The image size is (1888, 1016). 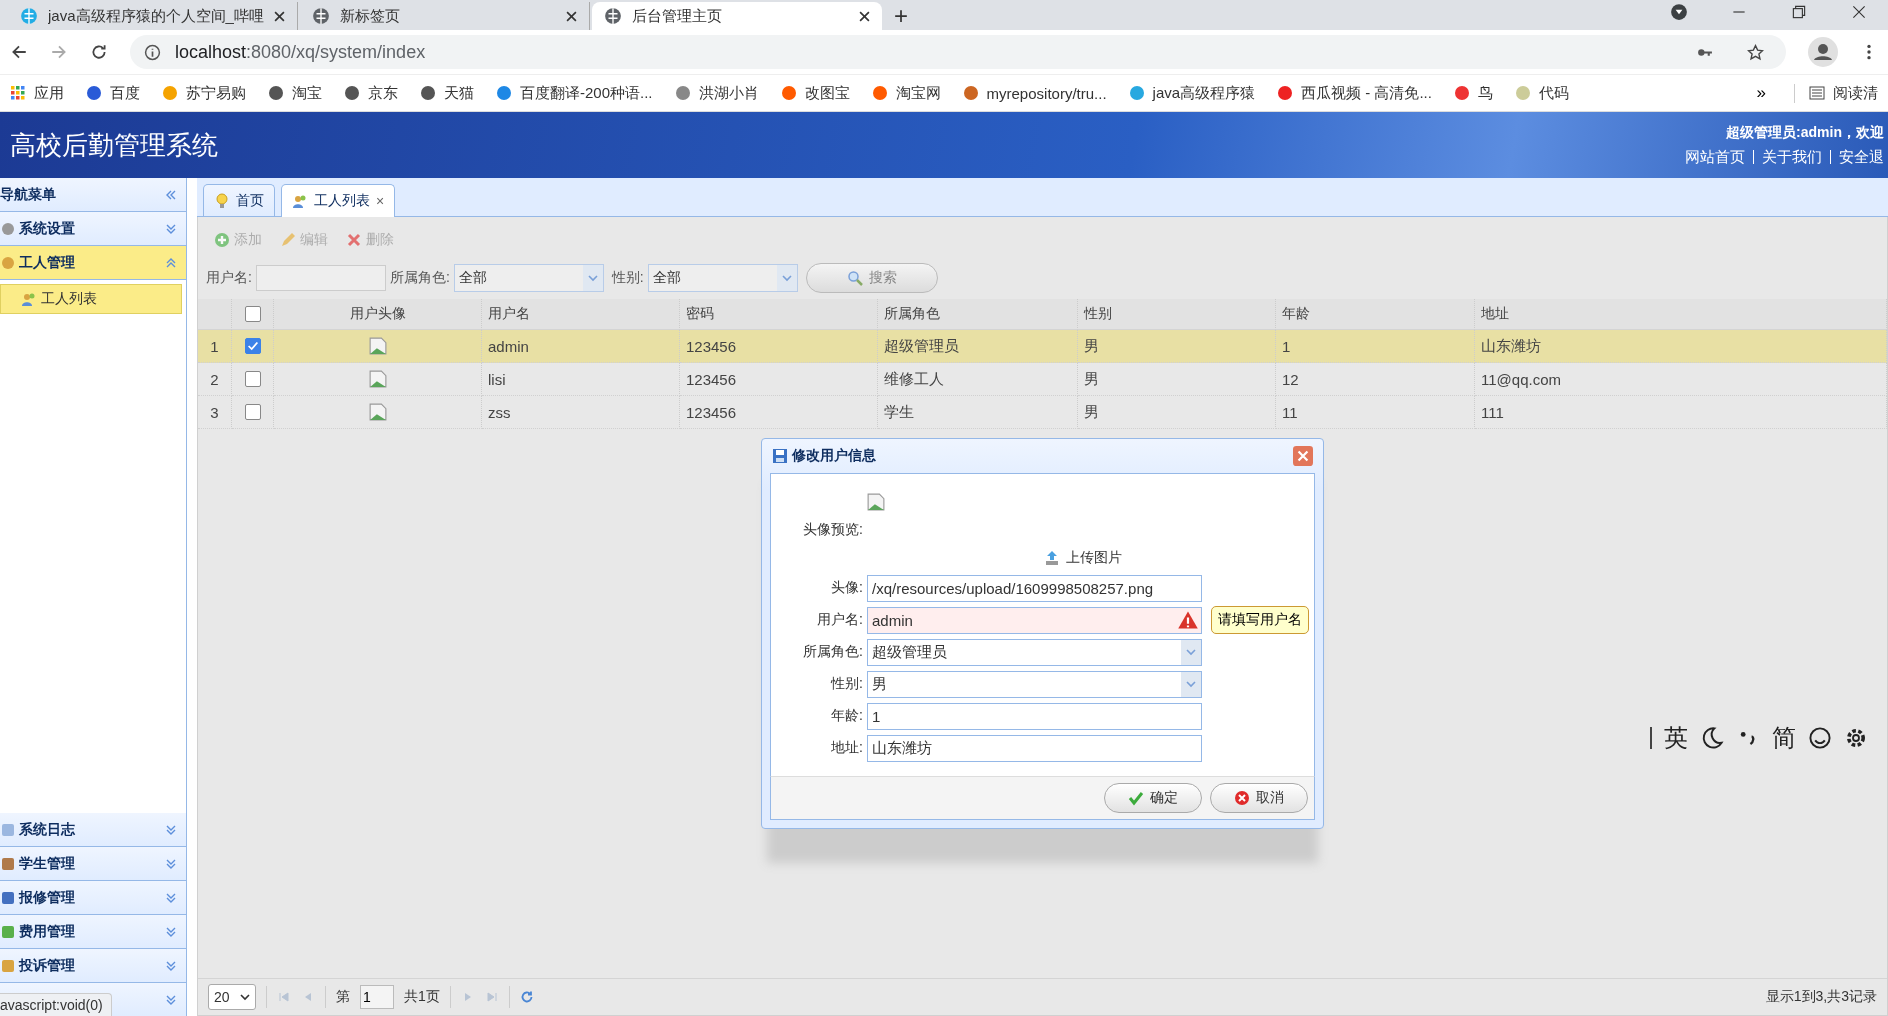 What do you see at coordinates (1192, 93) in the screenshot?
I see `bookmark: java高级程序猿` at bounding box center [1192, 93].